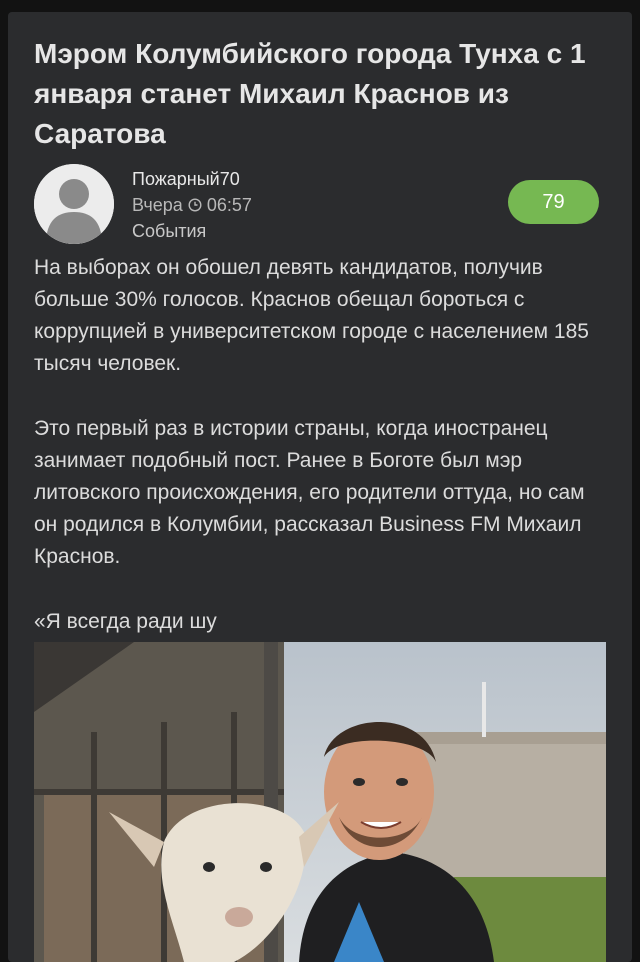 Image resolution: width=640 pixels, height=962 pixels. I want to click on clock-icon, so click(195, 205).